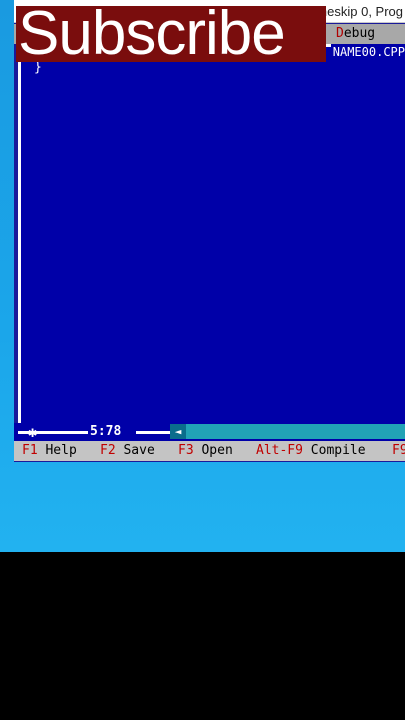  Describe the element at coordinates (49, 450) in the screenshot. I see `help-item-help: F1 Help` at that location.